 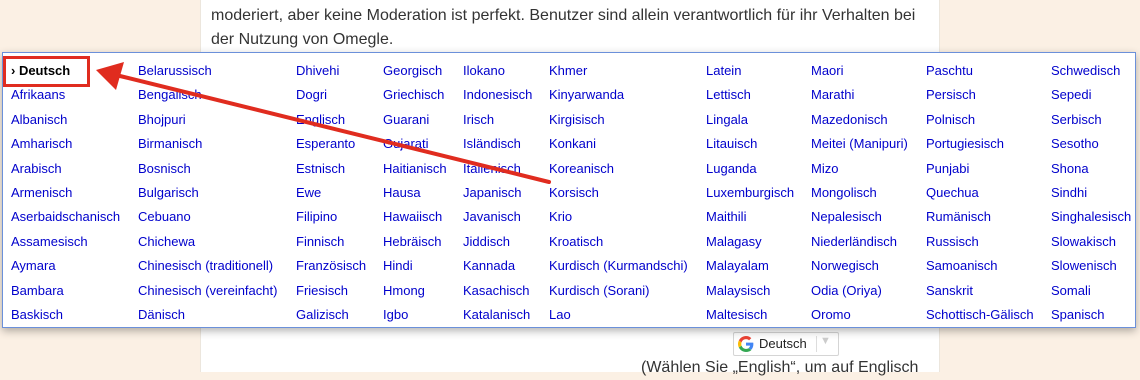 What do you see at coordinates (618, 193) in the screenshot?
I see `language-option: Korsisch` at bounding box center [618, 193].